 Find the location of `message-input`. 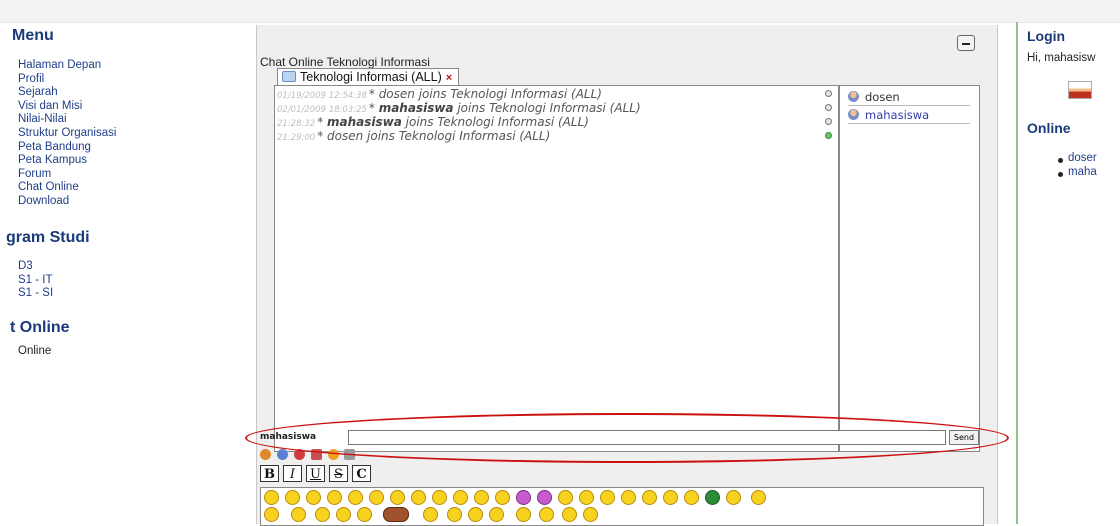

message-input is located at coordinates (647, 437).